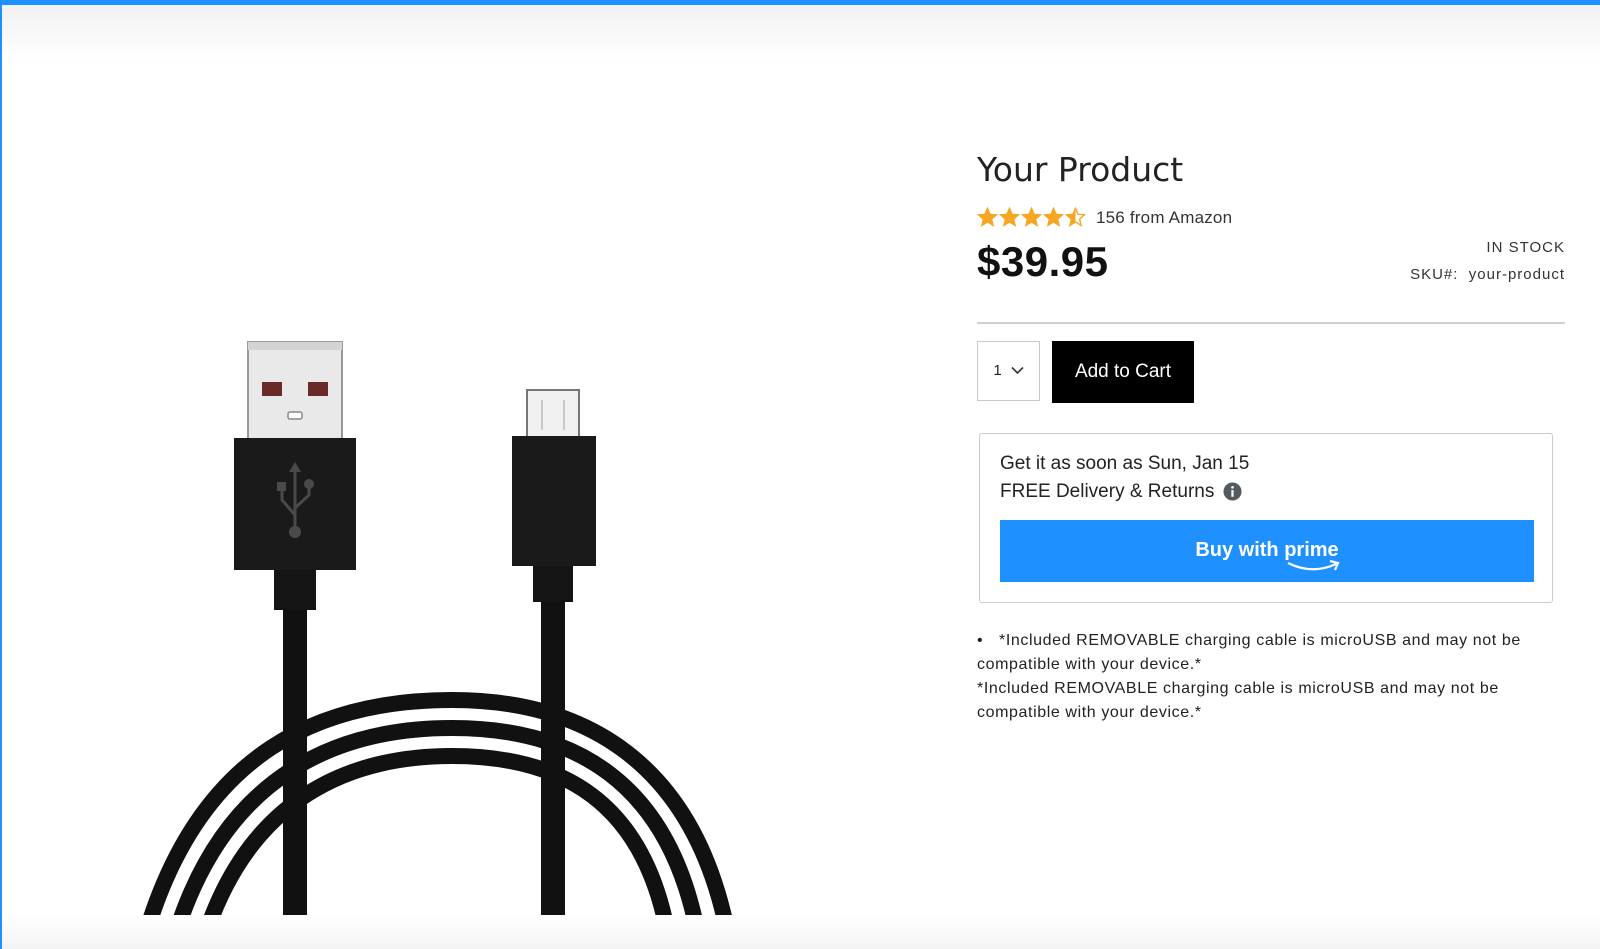 Image resolution: width=1600 pixels, height=949 pixels. Describe the element at coordinates (1080, 169) in the screenshot. I see `product-title: Your Product` at that location.